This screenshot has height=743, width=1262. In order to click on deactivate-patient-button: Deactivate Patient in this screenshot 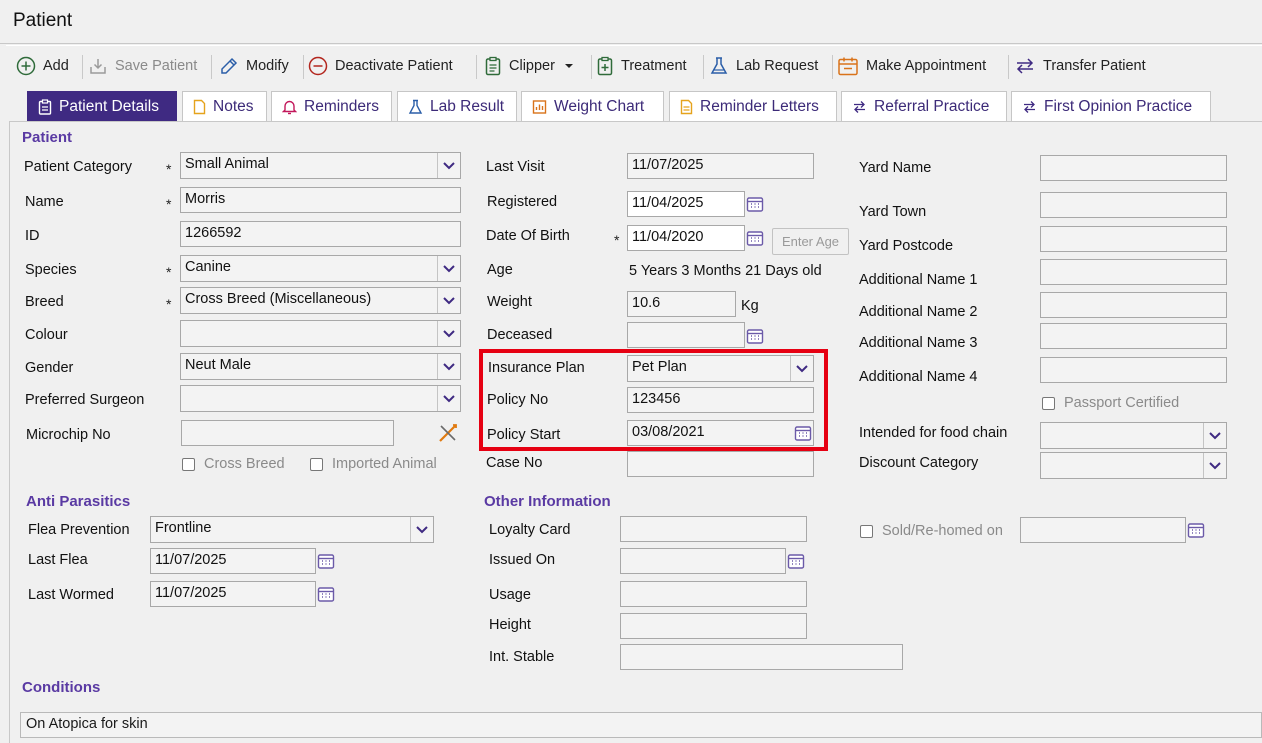, I will do `click(380, 66)`.